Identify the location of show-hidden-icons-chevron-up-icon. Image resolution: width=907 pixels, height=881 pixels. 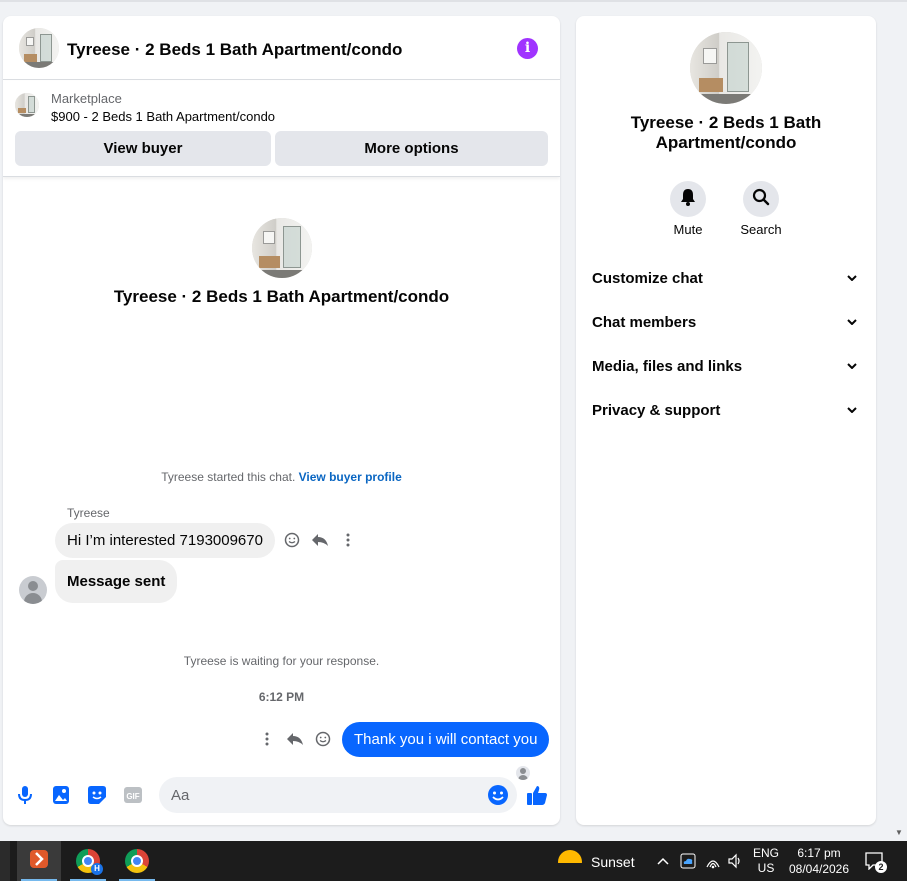
(663, 860).